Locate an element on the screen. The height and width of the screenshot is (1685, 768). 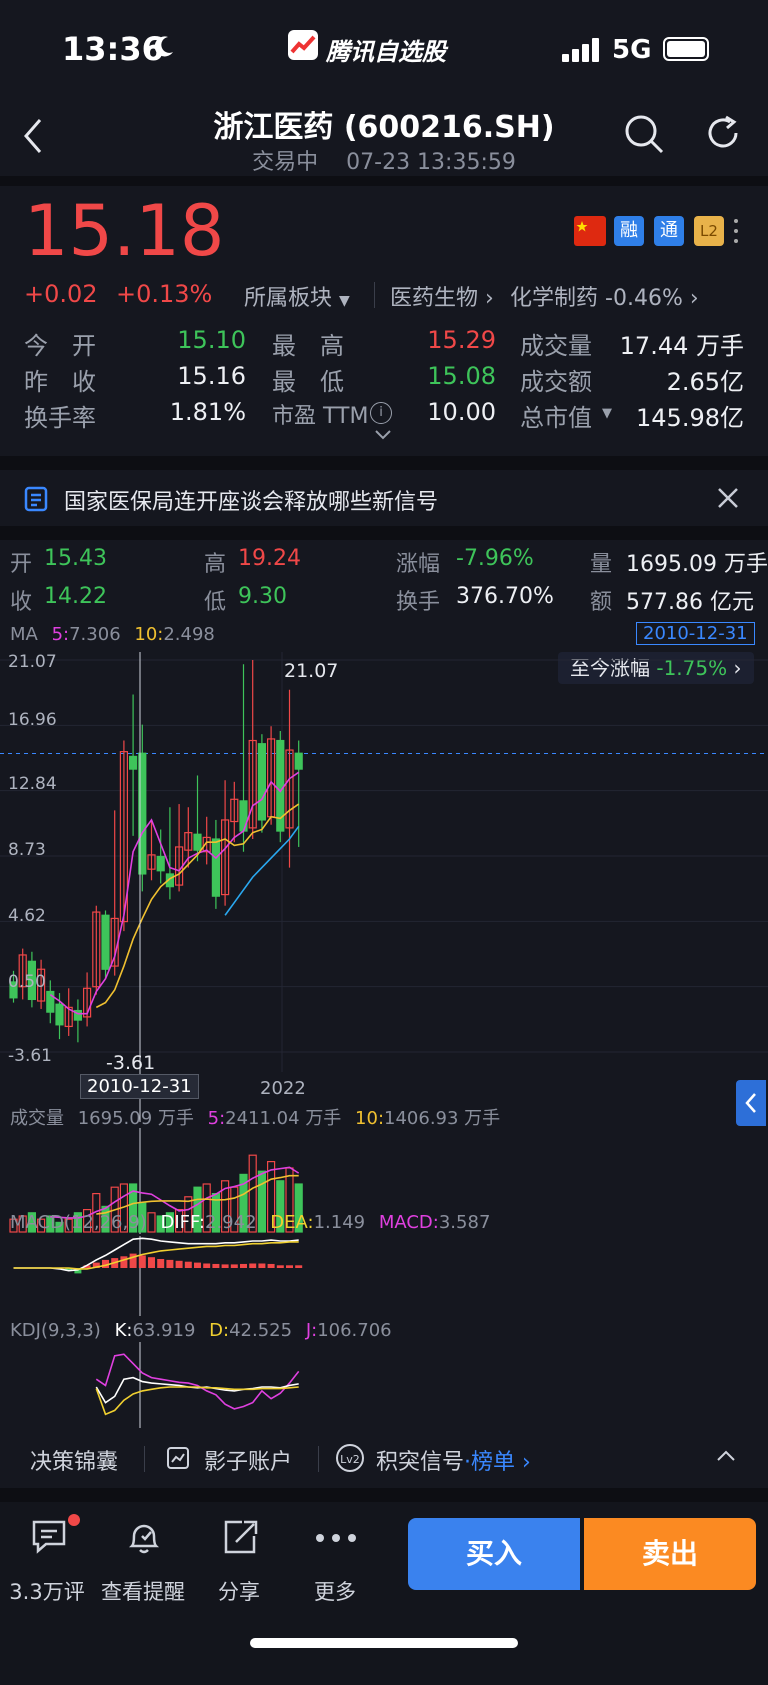
macd-label: MACD(12,26,9) is located at coordinates (78, 1222).